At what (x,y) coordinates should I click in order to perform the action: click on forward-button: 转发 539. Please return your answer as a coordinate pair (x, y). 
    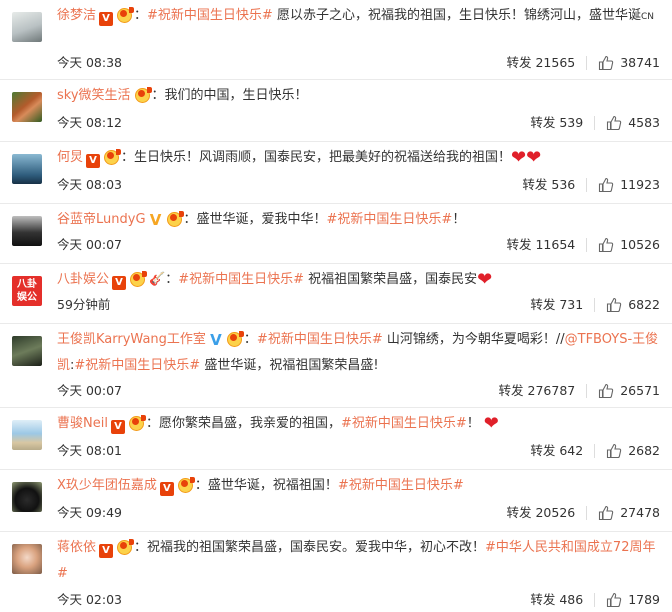
    Looking at the image, I should click on (556, 123).